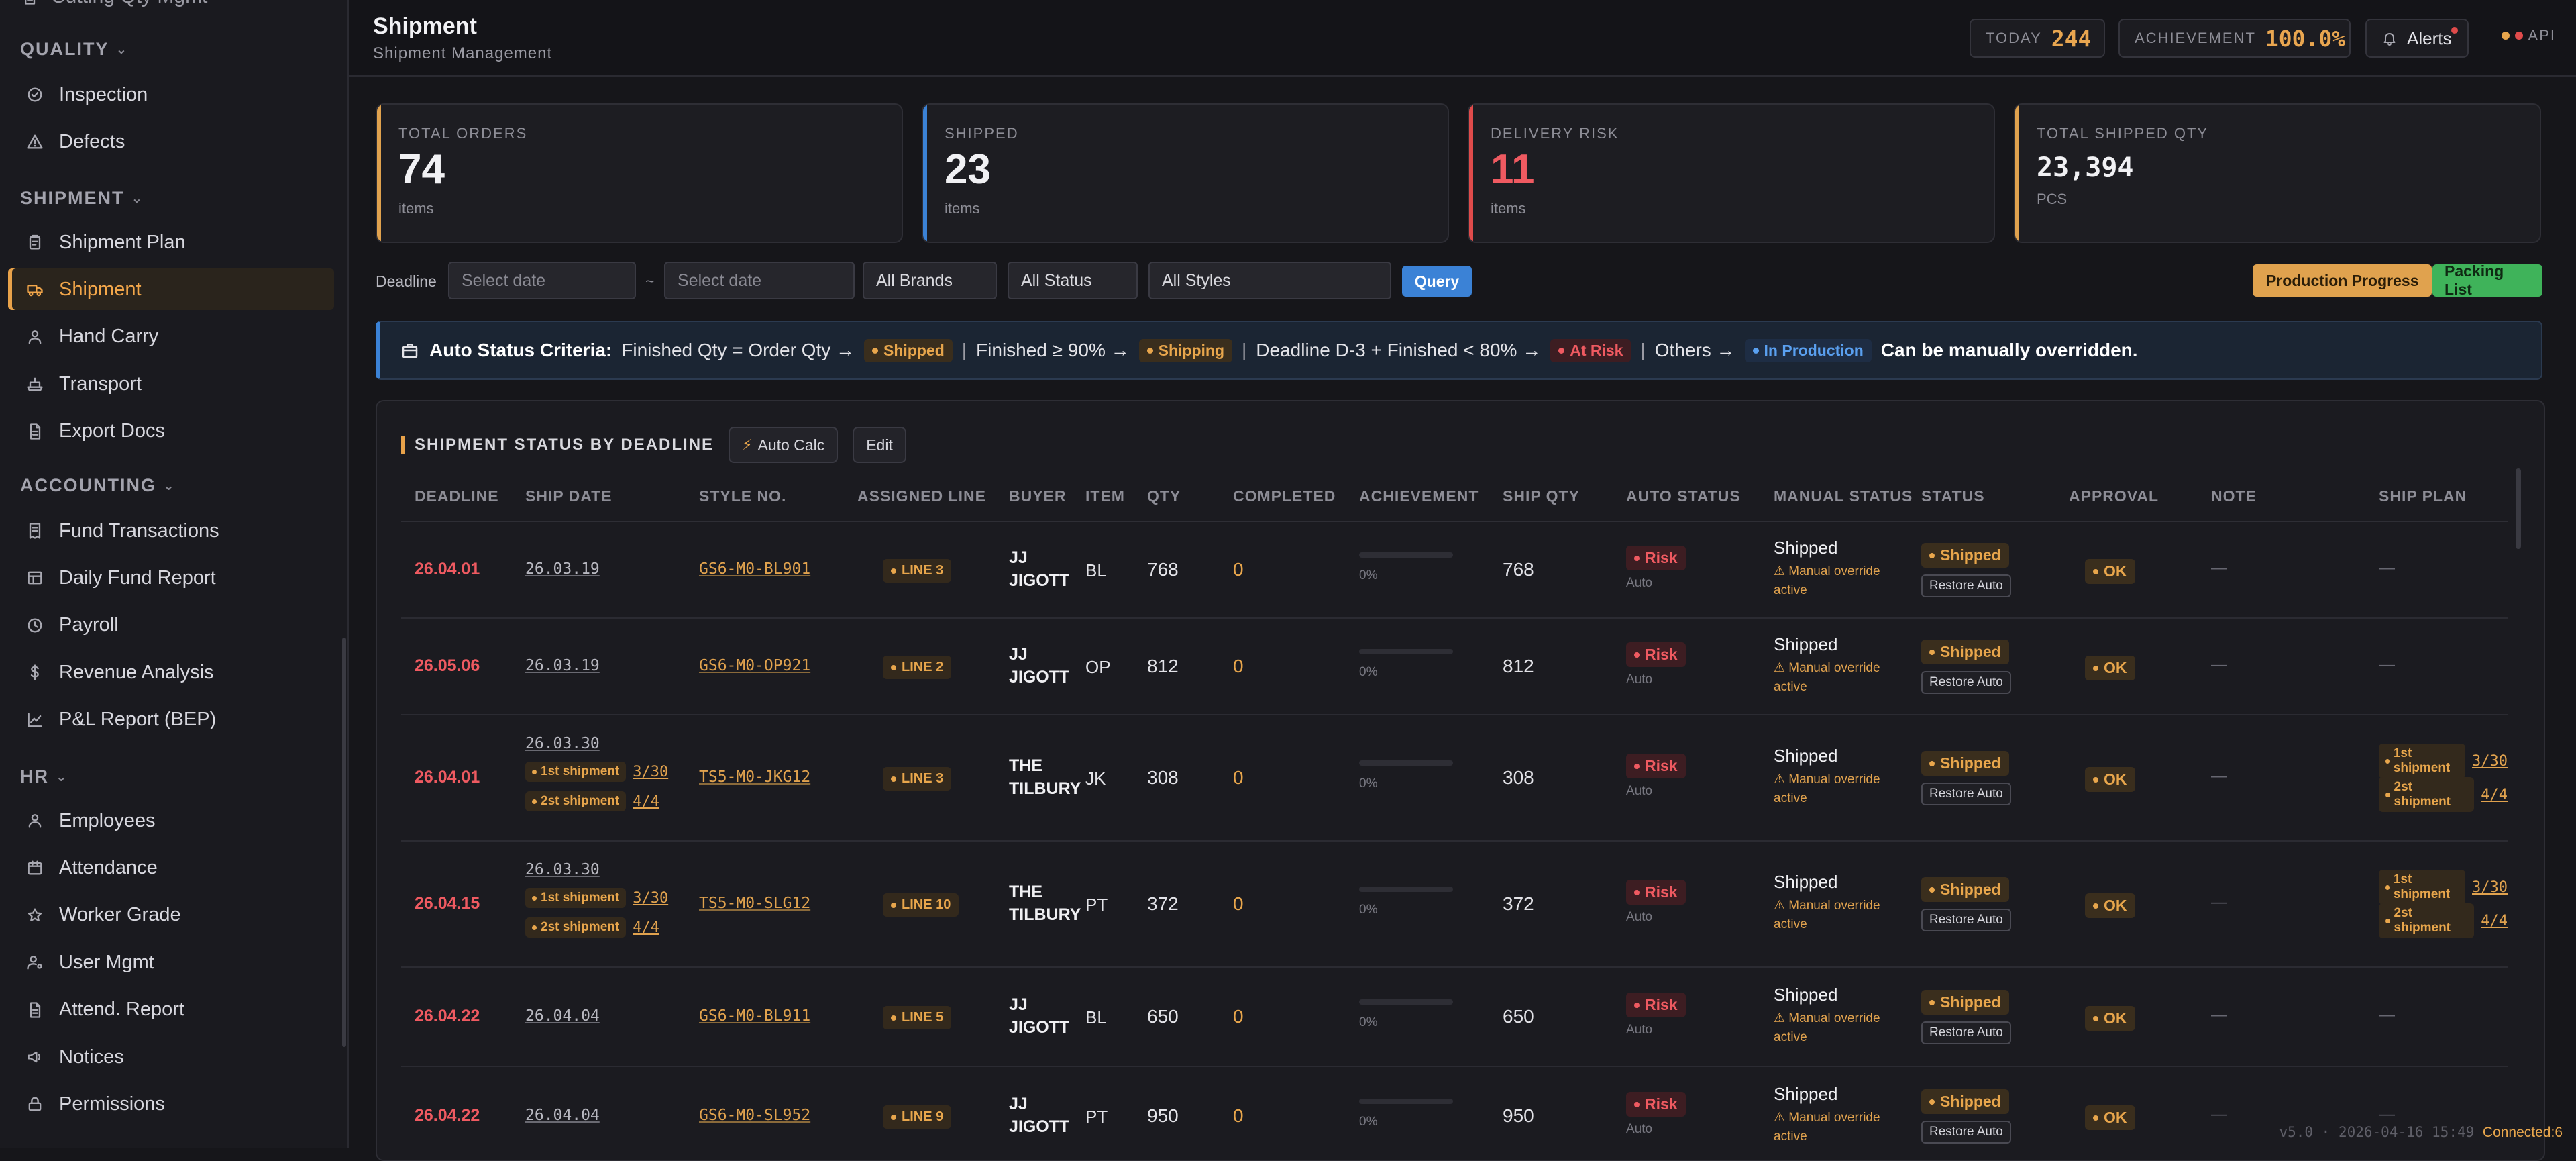 This screenshot has width=2576, height=1161. What do you see at coordinates (1284, 496) in the screenshot?
I see `column-header: COMPLETED` at bounding box center [1284, 496].